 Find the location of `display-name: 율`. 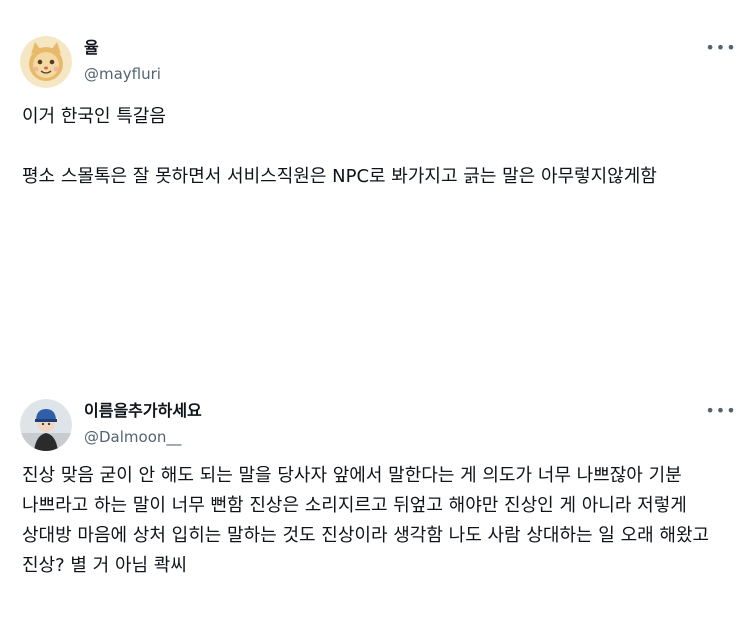

display-name: 율 is located at coordinates (91, 48).